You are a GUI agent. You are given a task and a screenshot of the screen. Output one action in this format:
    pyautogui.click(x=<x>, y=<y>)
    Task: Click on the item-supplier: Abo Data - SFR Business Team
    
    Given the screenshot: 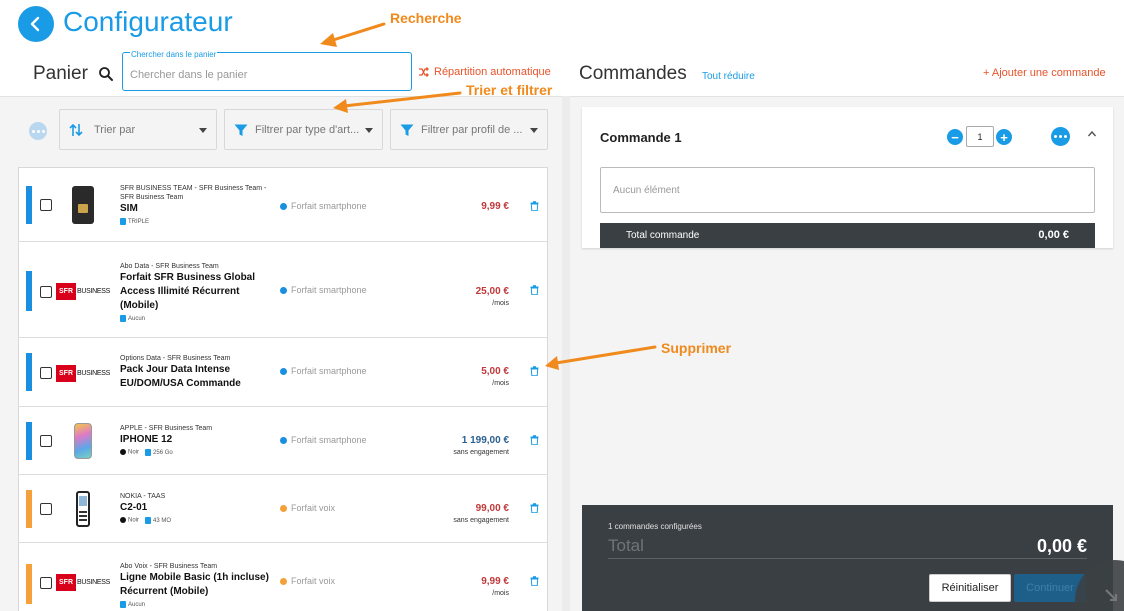 What is the action you would take?
    pyautogui.click(x=169, y=266)
    